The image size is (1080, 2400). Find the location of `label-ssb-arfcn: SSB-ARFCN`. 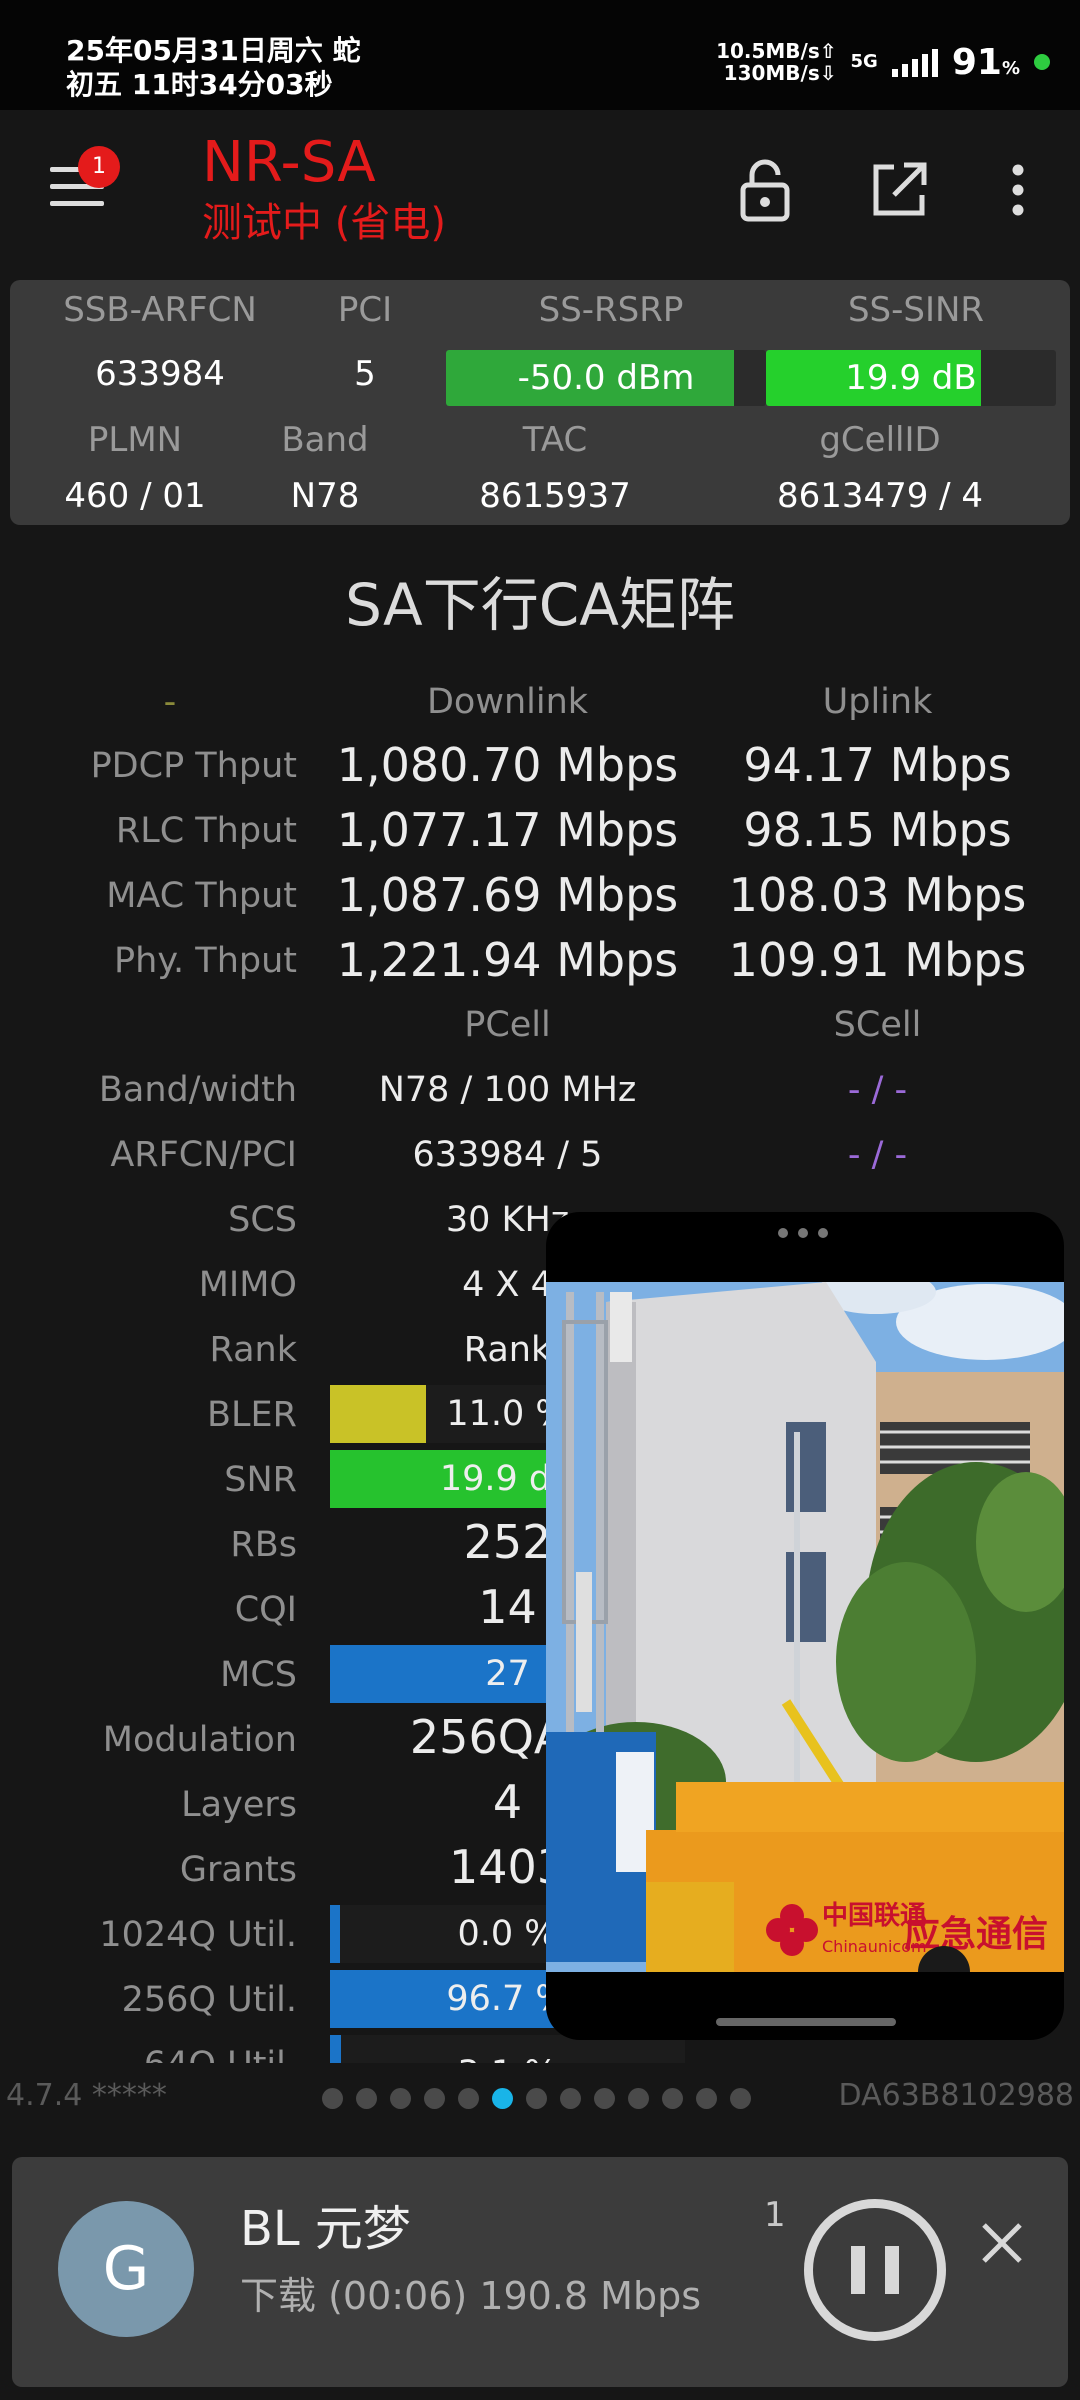

label-ssb-arfcn: SSB-ARFCN is located at coordinates (160, 310).